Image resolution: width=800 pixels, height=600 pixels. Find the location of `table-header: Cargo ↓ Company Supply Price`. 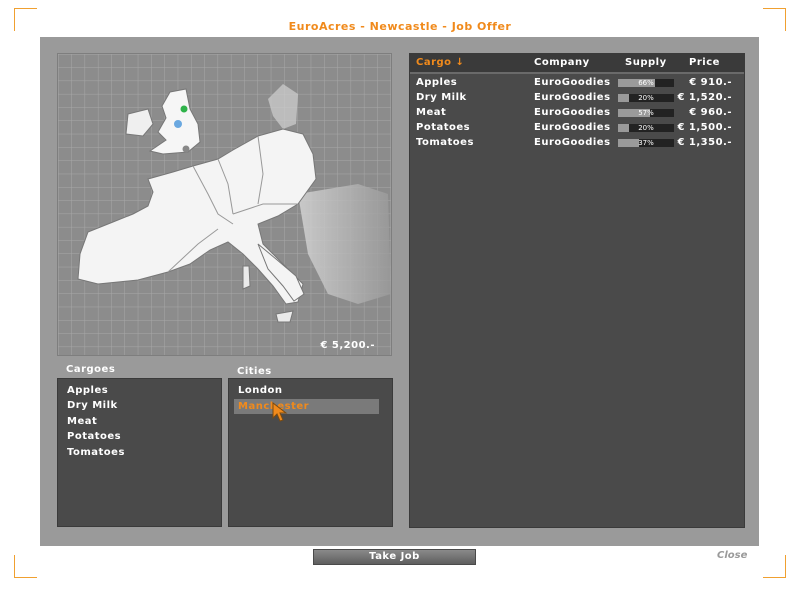

table-header: Cargo ↓ Company Supply Price is located at coordinates (577, 64).